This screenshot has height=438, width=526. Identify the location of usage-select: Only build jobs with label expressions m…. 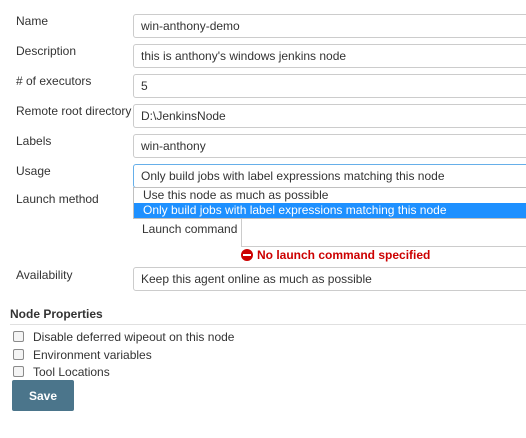
(329, 176).